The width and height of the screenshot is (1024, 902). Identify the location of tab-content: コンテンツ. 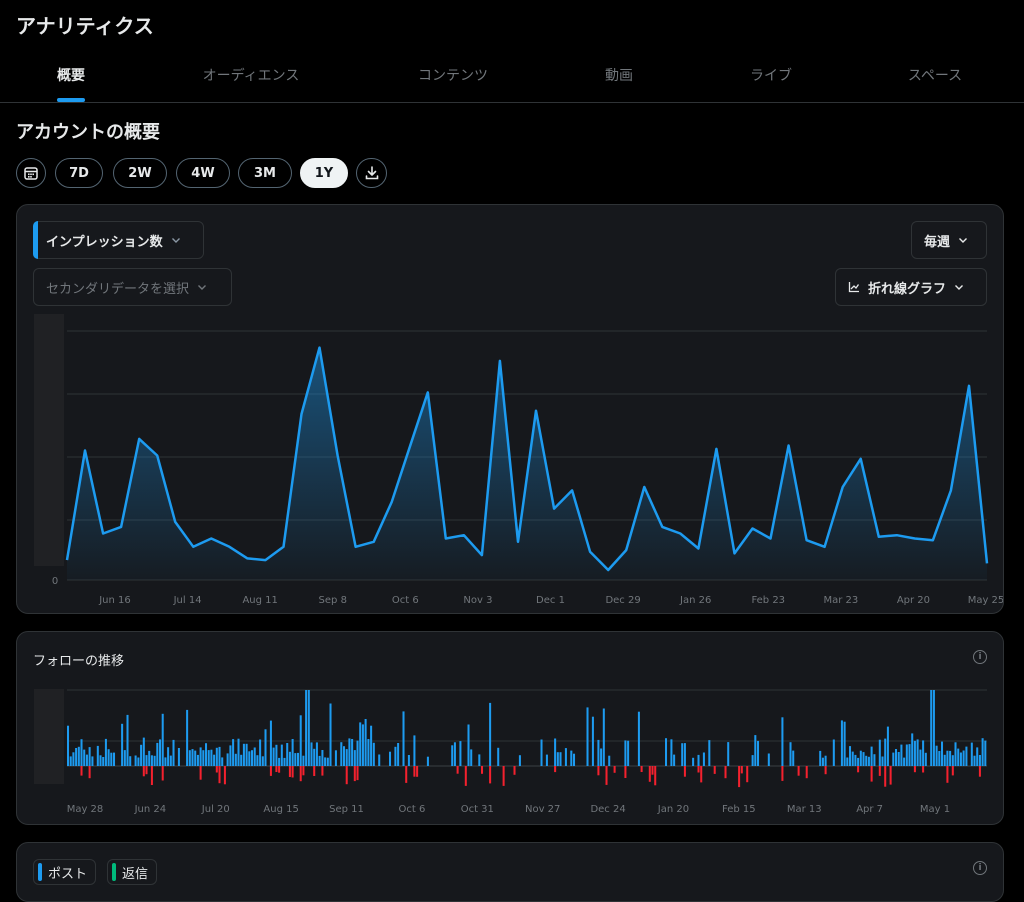
(453, 77).